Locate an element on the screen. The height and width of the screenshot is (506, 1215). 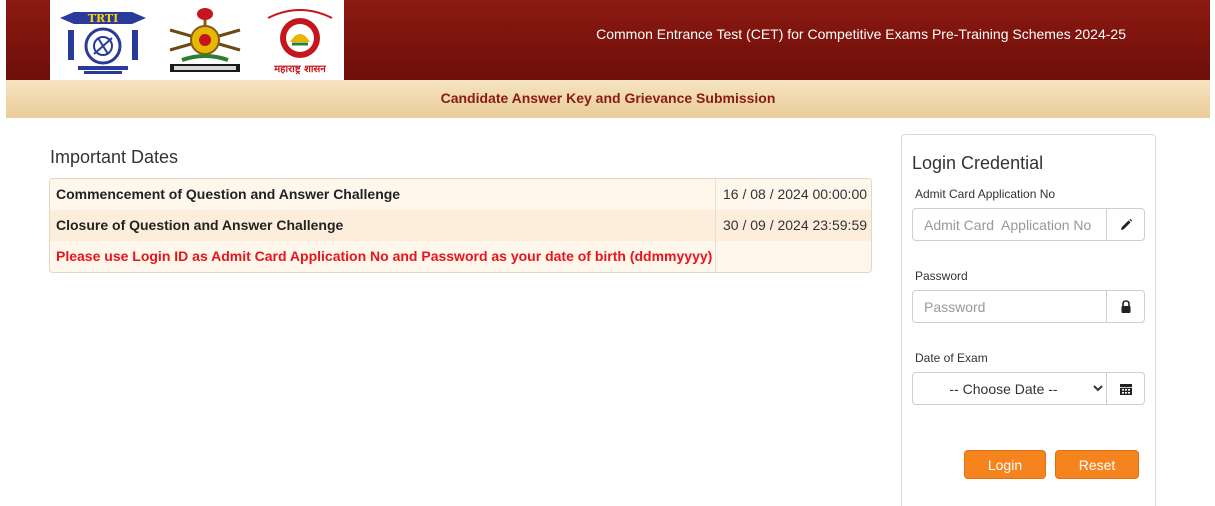
application-no-group is located at coordinates (1028, 224).